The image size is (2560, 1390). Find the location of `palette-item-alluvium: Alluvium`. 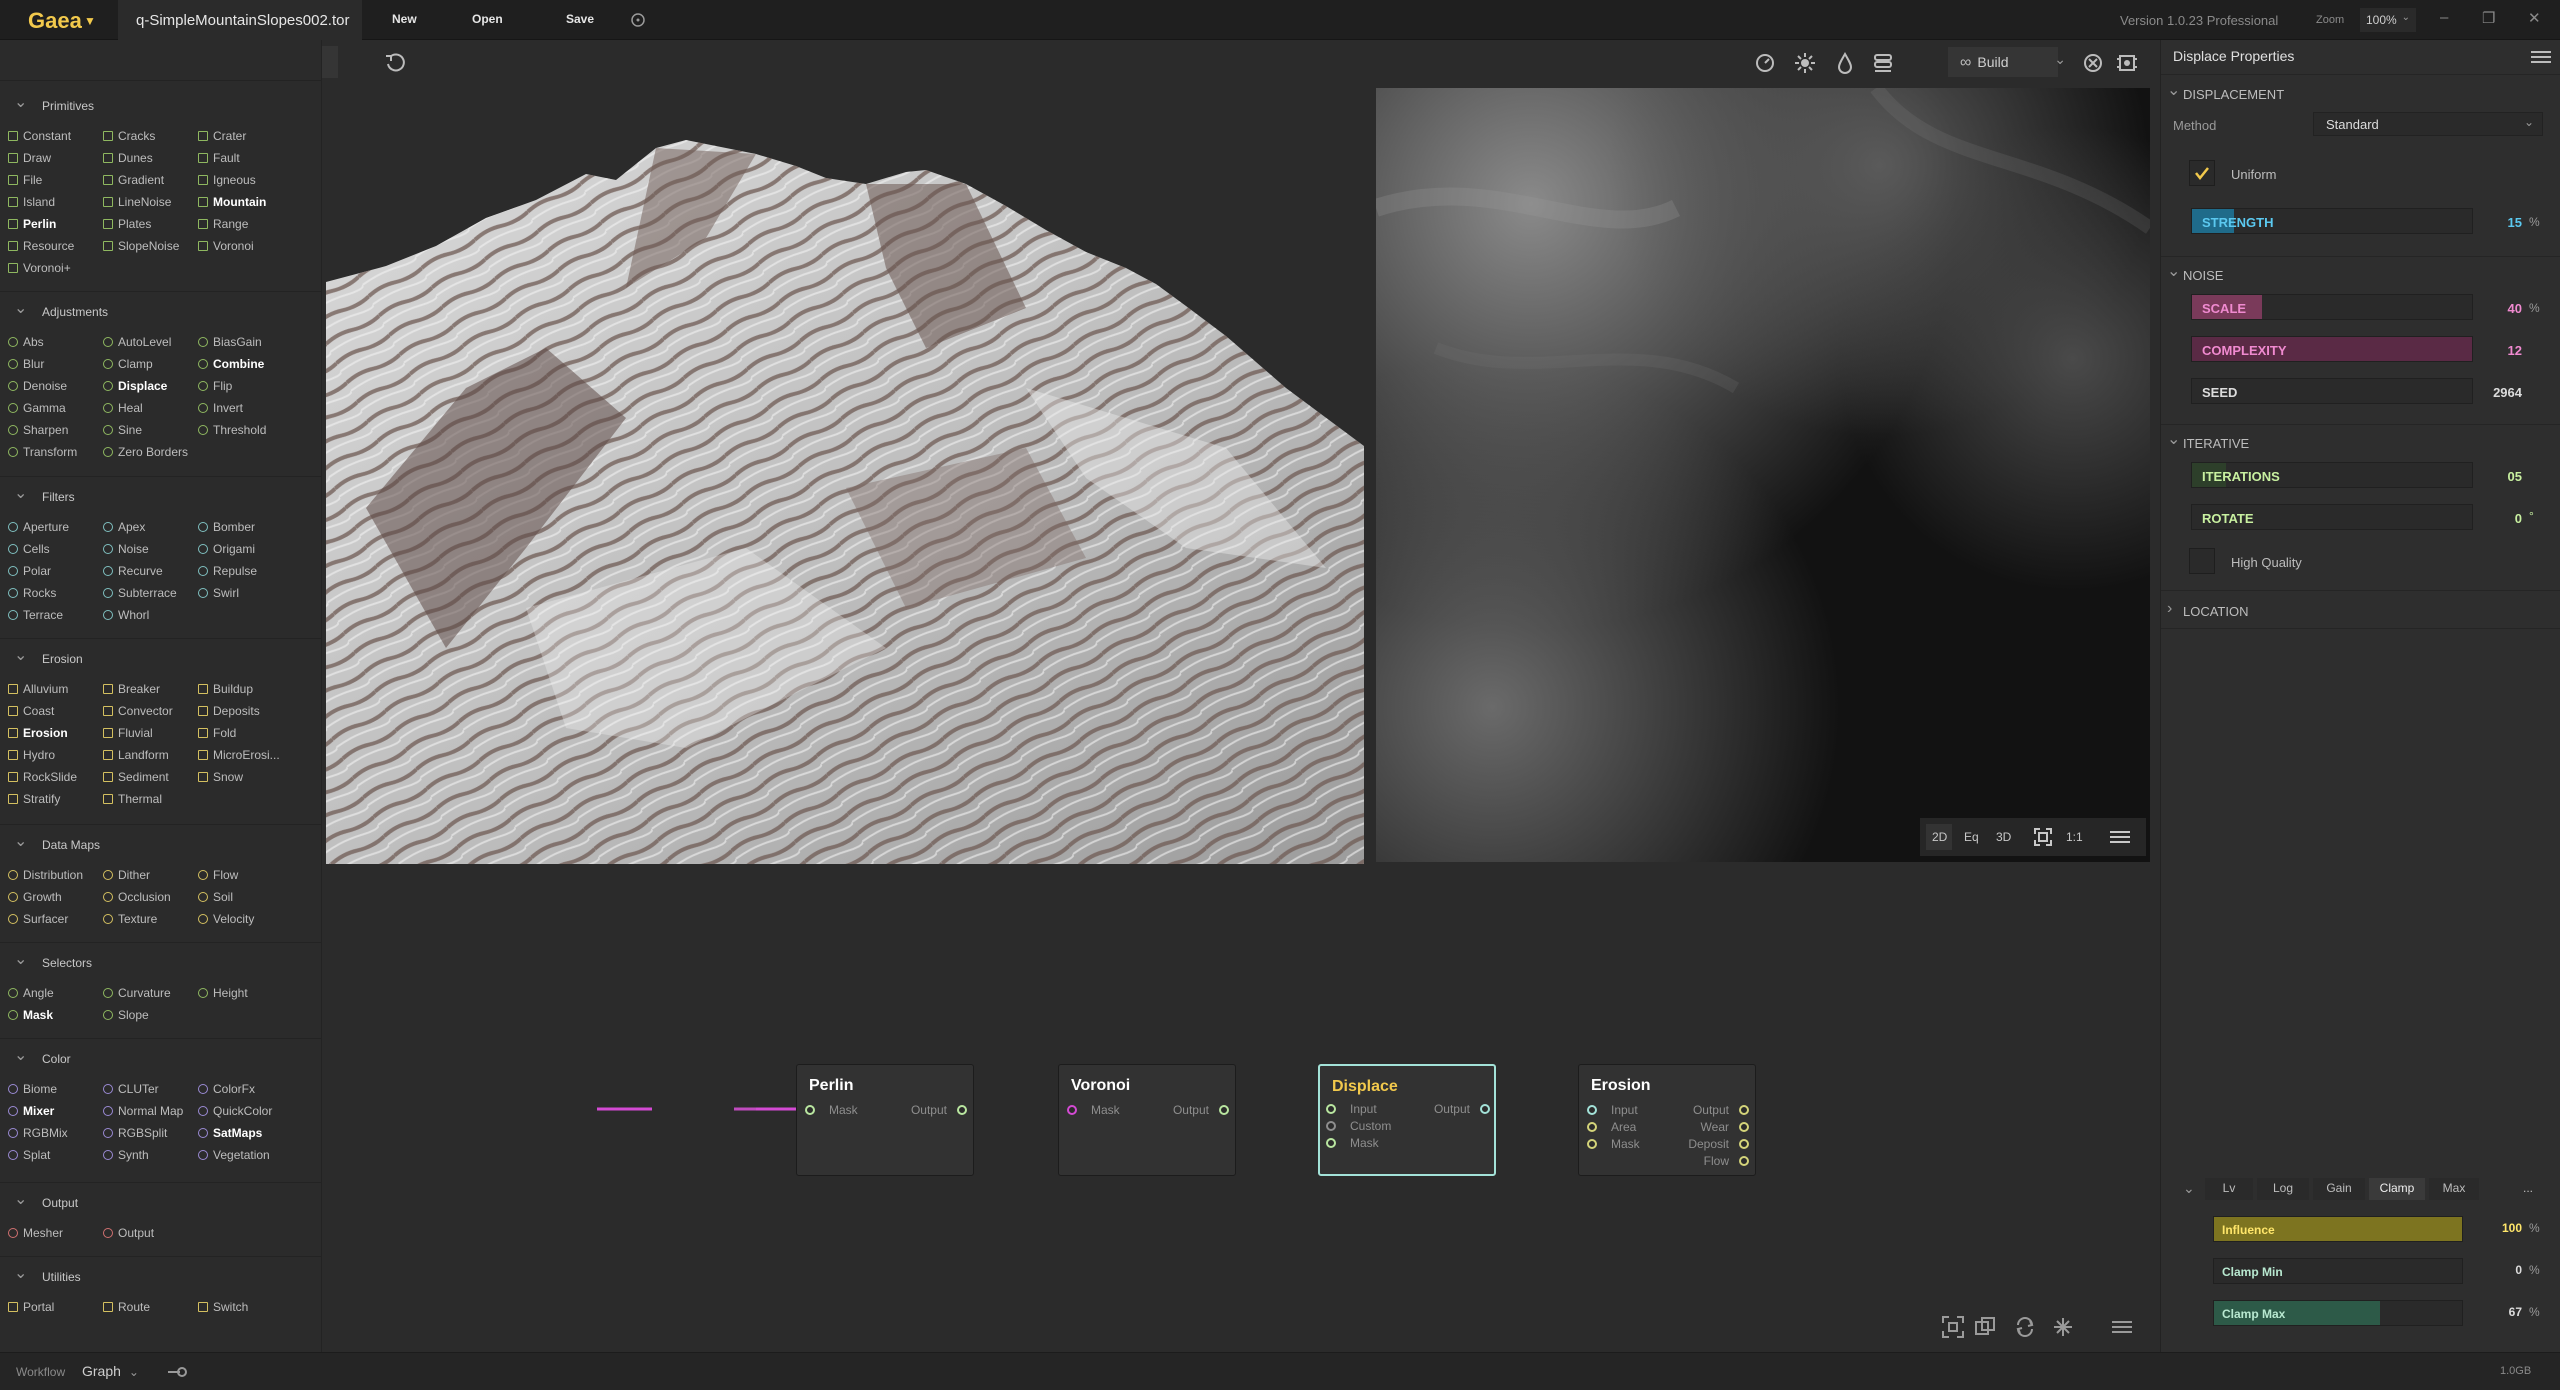

palette-item-alluvium: Alluvium is located at coordinates (38, 689).